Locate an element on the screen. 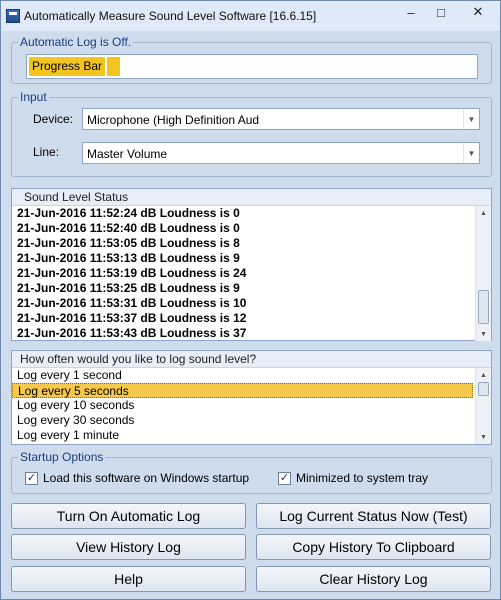  status-scrollbar: ▲ ▼ is located at coordinates (483, 273).